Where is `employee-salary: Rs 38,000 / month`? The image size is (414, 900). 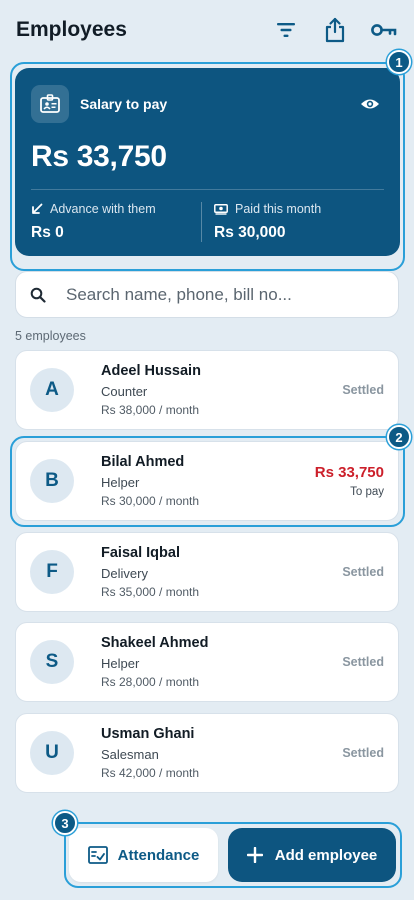 employee-salary: Rs 38,000 / month is located at coordinates (150, 410).